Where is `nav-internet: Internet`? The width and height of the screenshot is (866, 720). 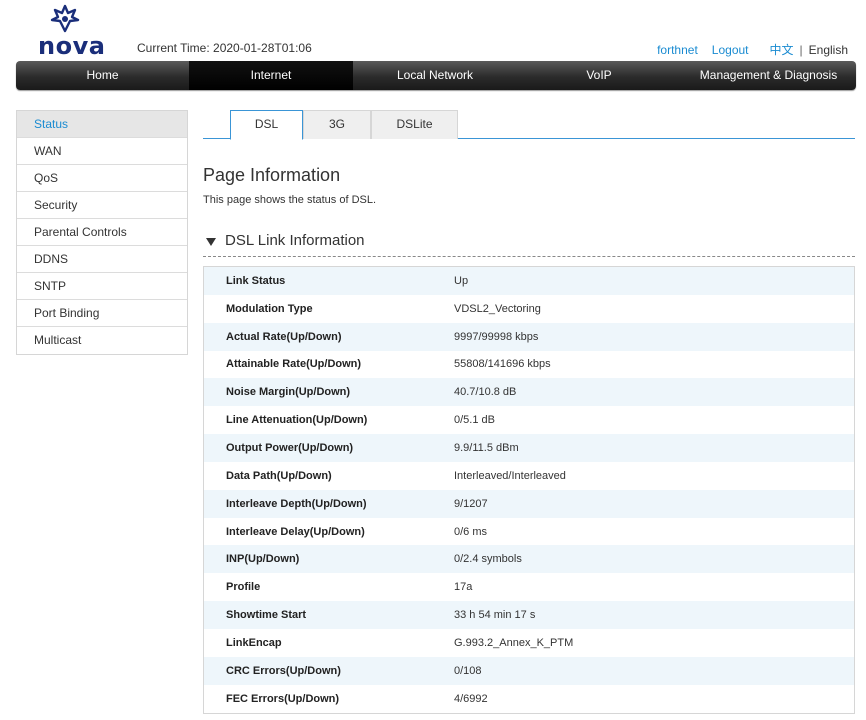
nav-internet: Internet is located at coordinates (271, 75).